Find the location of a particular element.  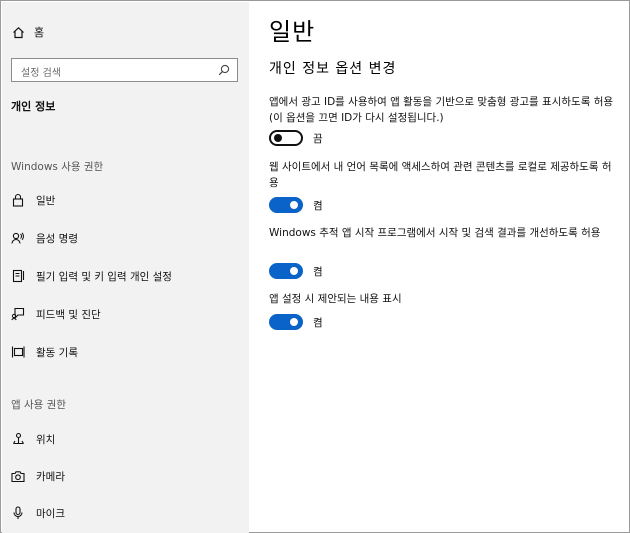

lock-icon is located at coordinates (18, 200).